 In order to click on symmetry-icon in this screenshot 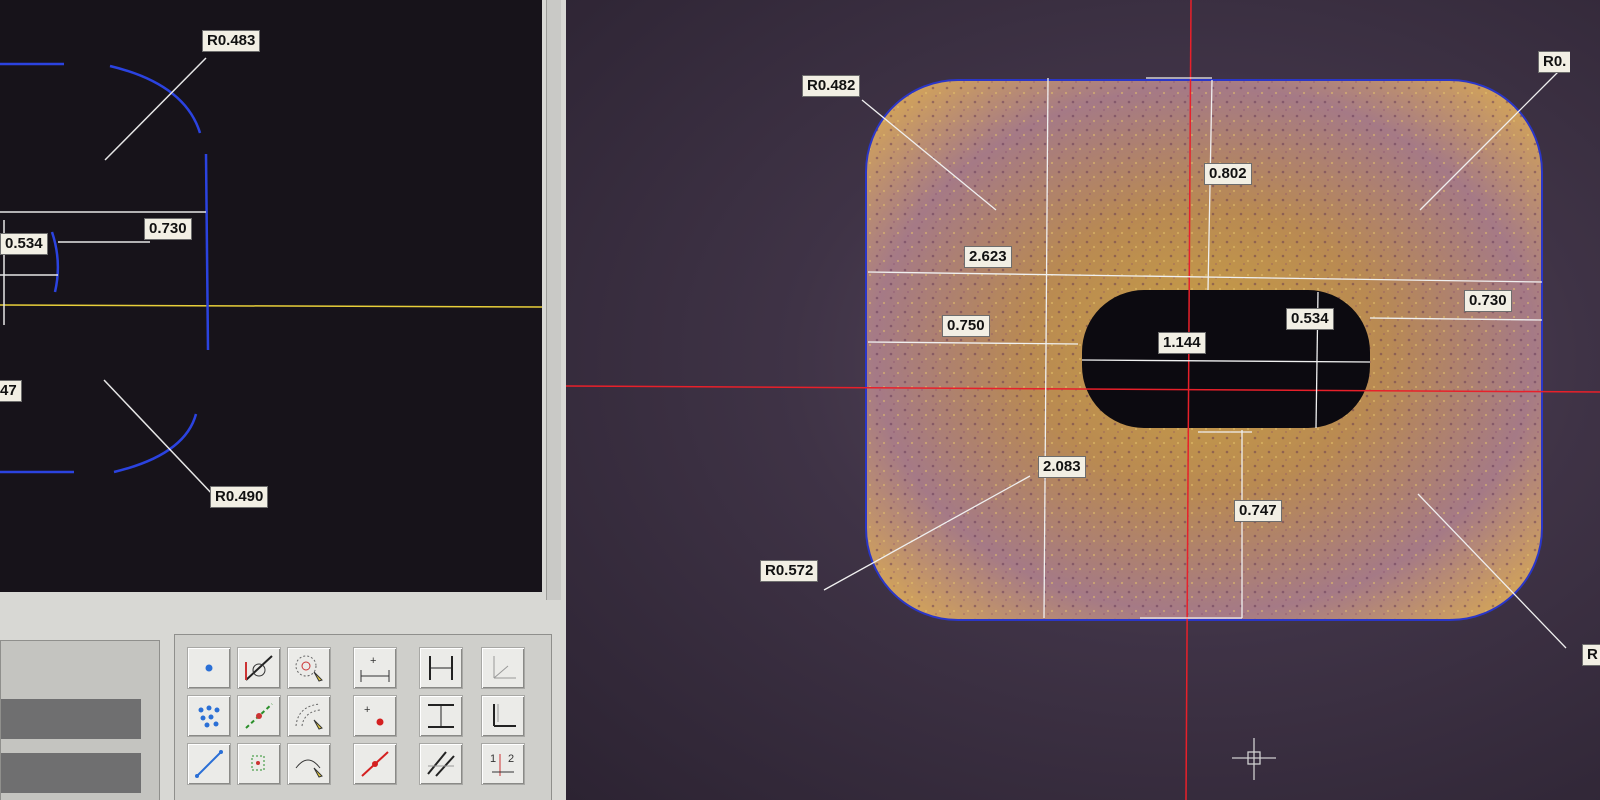, I will do `click(258, 763)`.